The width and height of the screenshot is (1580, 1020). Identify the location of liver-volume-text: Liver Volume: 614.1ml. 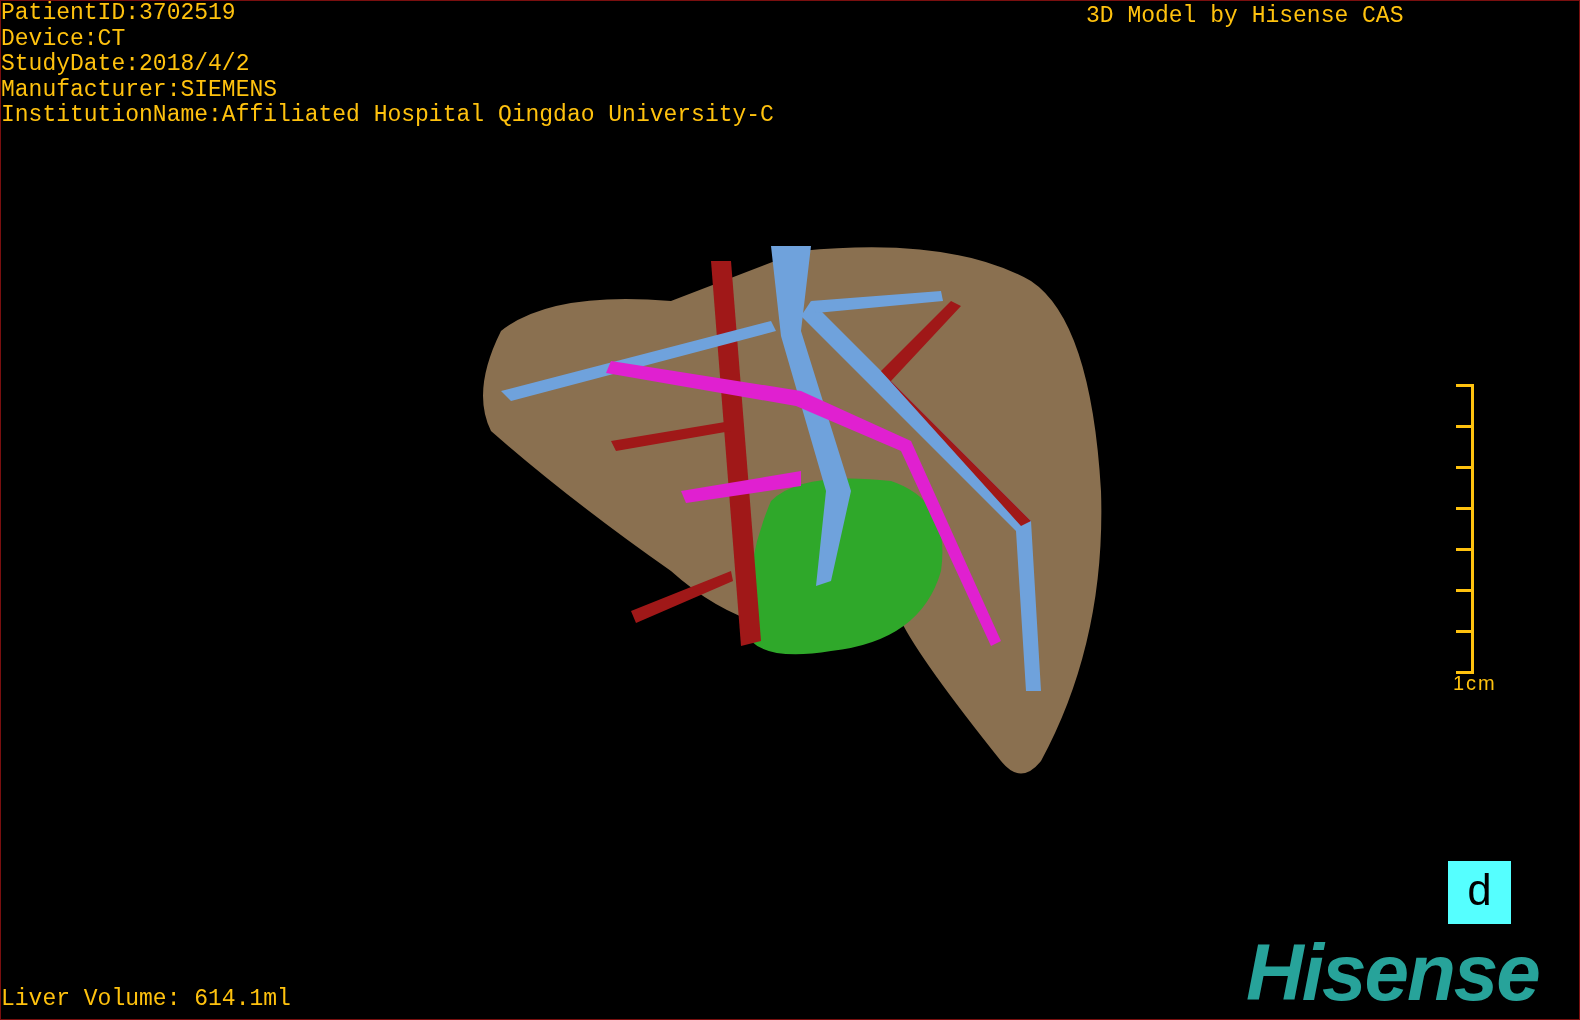
(146, 999).